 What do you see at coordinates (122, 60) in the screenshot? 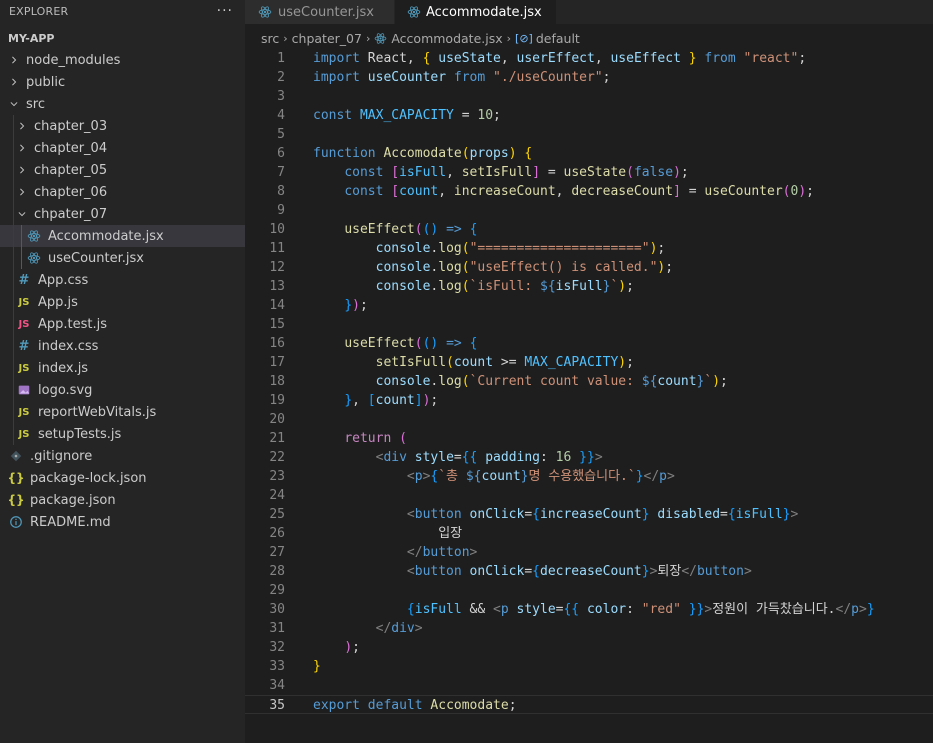
I see `folder-item-node-modules: node_modules` at bounding box center [122, 60].